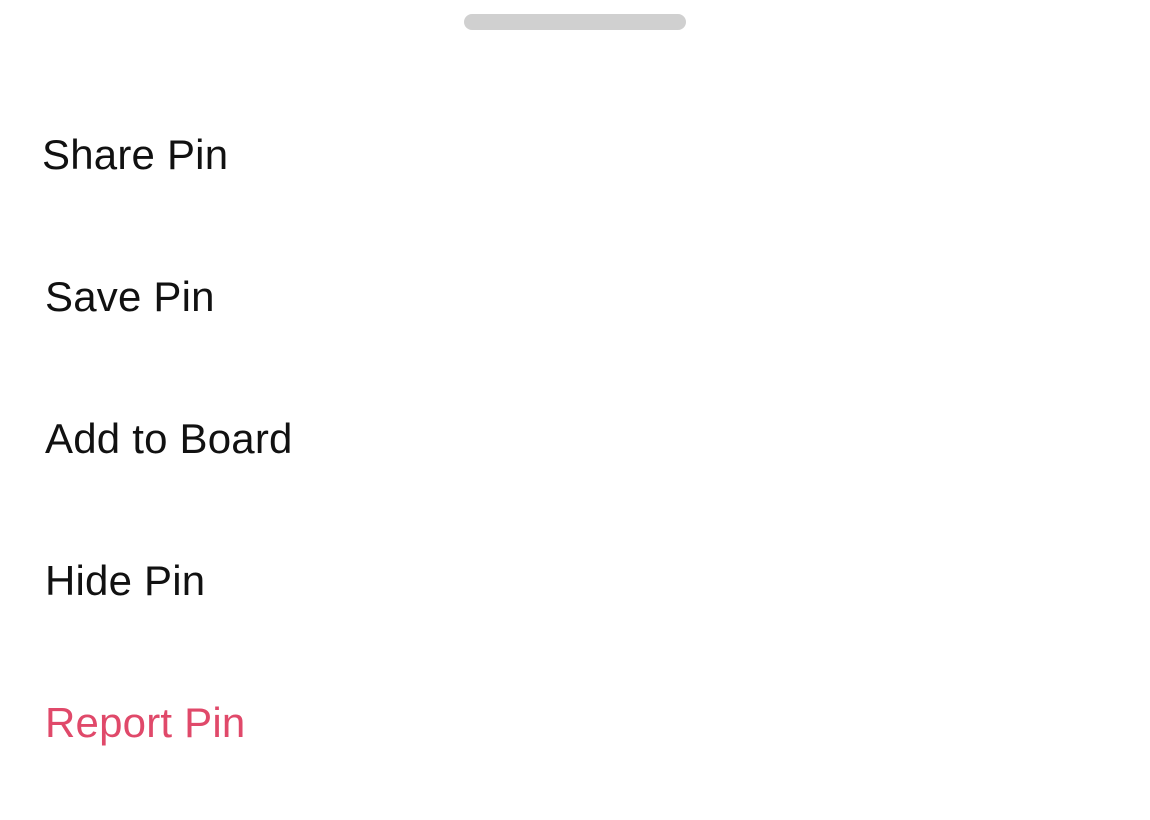 The image size is (1150, 820). What do you see at coordinates (169, 438) in the screenshot?
I see `menu-item-label: Add to Board` at bounding box center [169, 438].